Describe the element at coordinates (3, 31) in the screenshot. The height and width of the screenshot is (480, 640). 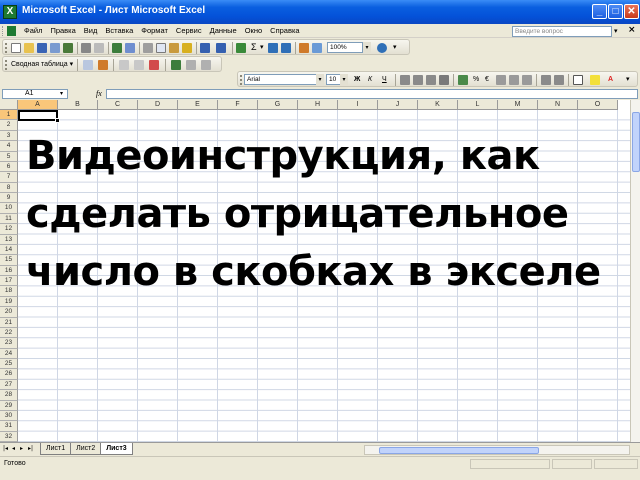
I see `menu-grip` at that location.